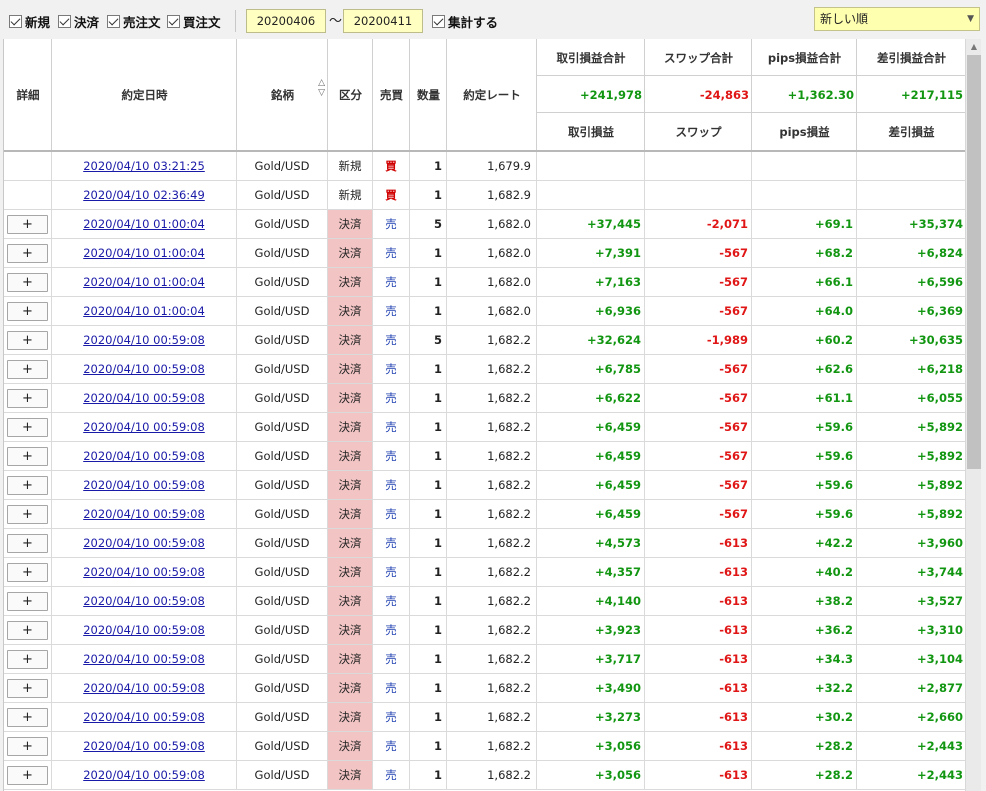 This screenshot has width=986, height=791. Describe the element at coordinates (939, 659) in the screenshot. I see `net-cell: +3,104` at that location.